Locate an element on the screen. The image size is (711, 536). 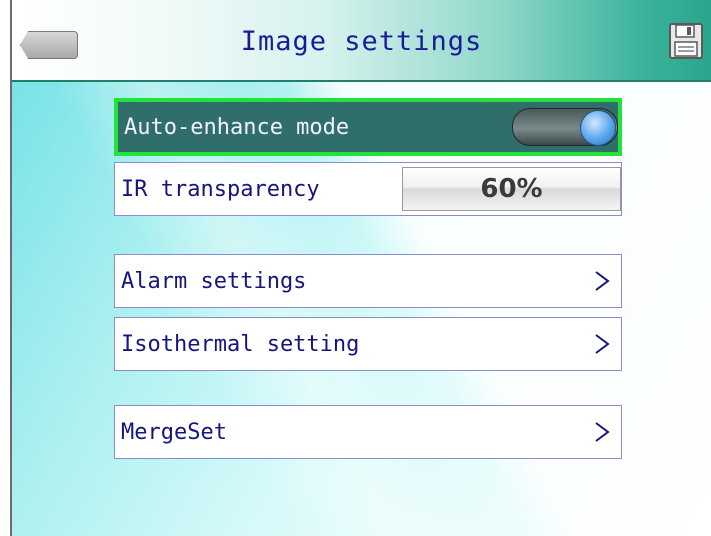
alarm-settings-row: Alarm settings is located at coordinates (368, 281).